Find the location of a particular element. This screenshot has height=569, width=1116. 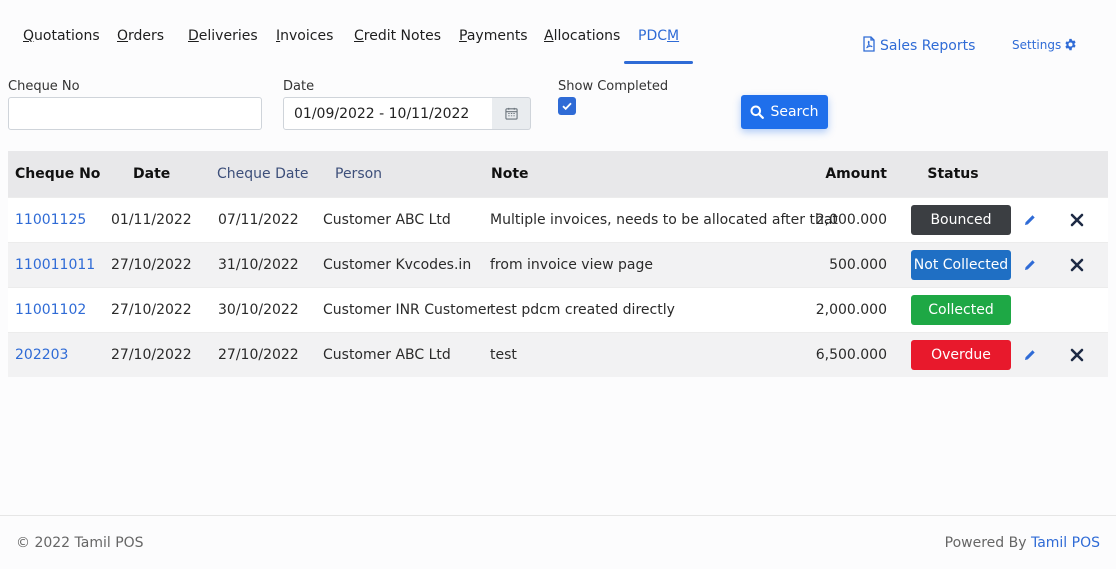

tab-label-accesskey: P is located at coordinates (463, 36).